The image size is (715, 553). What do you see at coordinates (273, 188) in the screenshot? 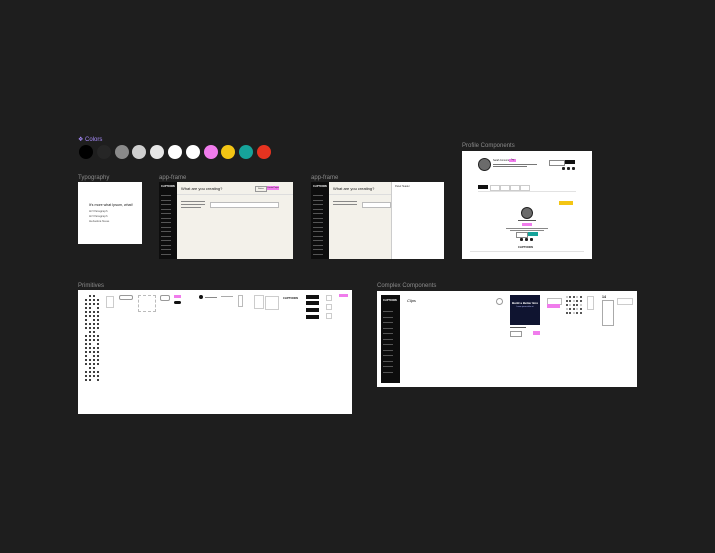
I see `create-button: Create Project` at bounding box center [273, 188].